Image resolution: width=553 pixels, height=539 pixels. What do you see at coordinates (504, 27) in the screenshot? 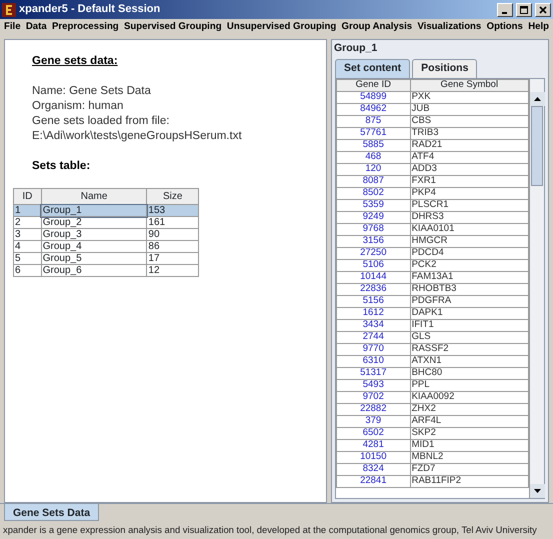
I see `menu-item: Options` at bounding box center [504, 27].